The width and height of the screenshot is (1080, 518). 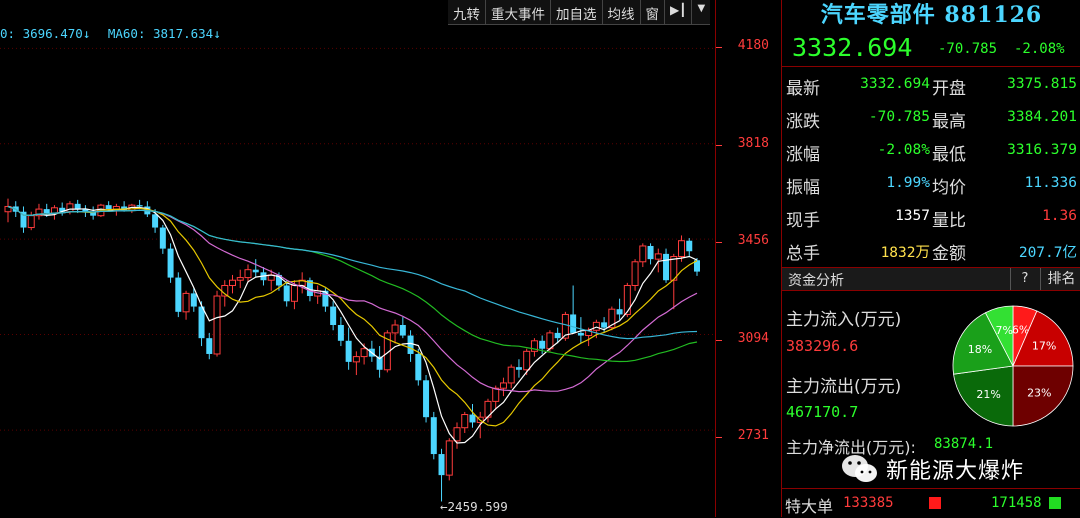 I want to click on fund-pie-chart: 6%17%23%21%18%7%, so click(x=1013, y=366).